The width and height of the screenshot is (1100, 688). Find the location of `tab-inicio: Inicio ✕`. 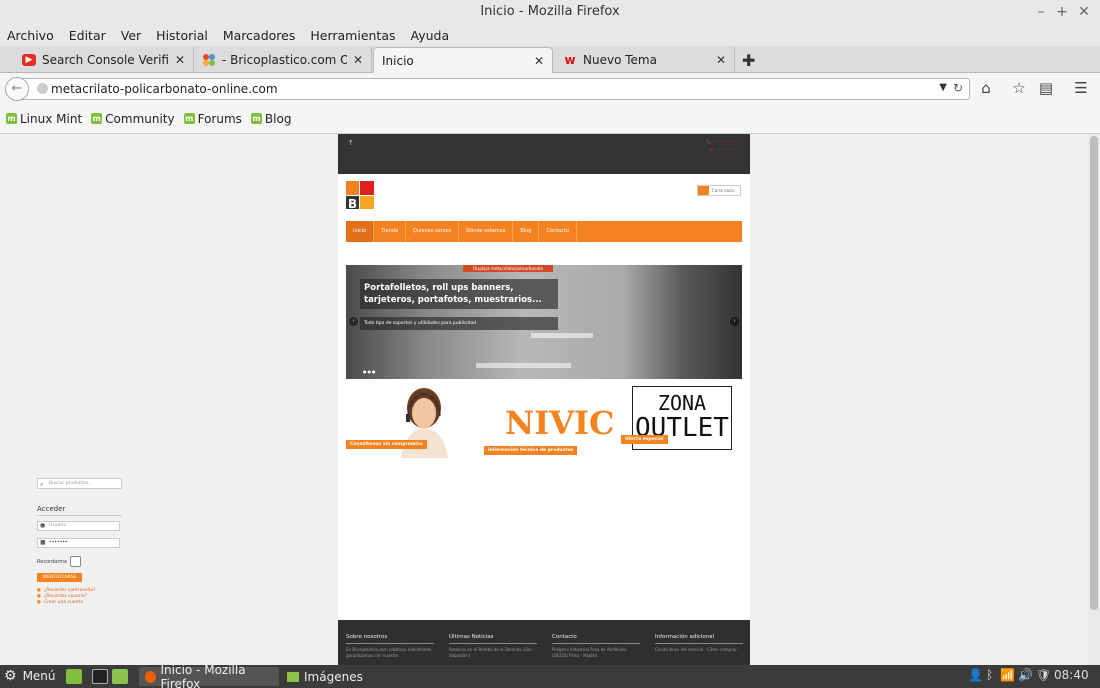

tab-inicio: Inicio ✕ is located at coordinates (463, 60).